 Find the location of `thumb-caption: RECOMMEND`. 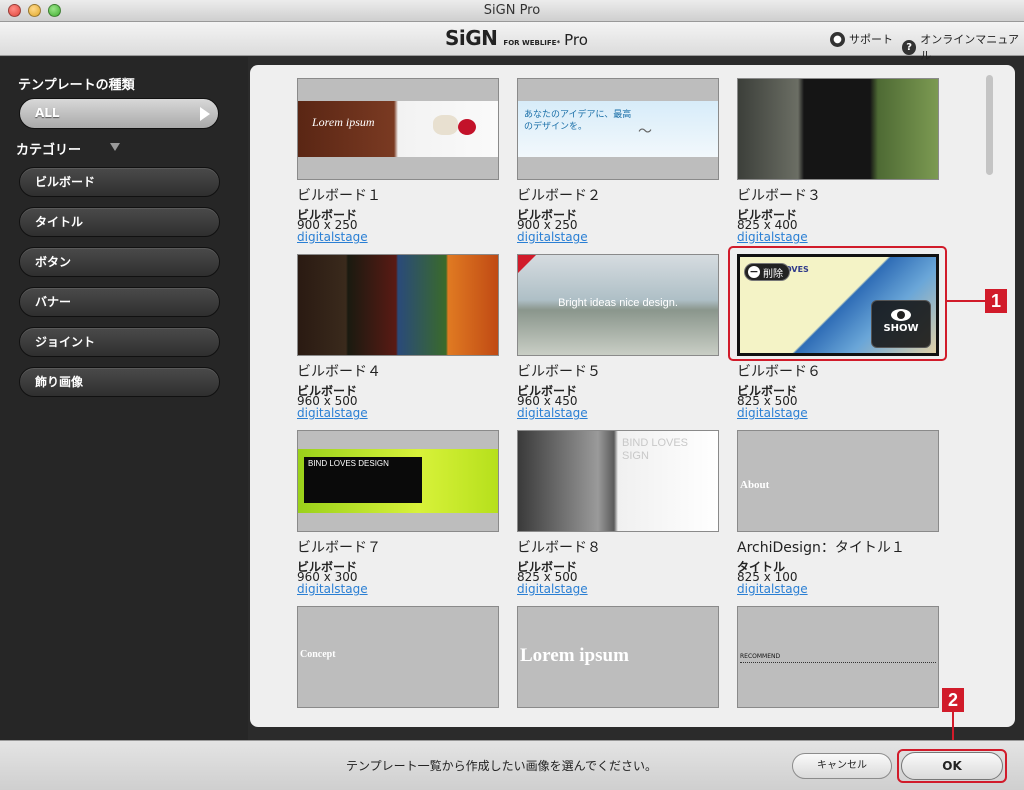

thumb-caption: RECOMMEND is located at coordinates (760, 656).